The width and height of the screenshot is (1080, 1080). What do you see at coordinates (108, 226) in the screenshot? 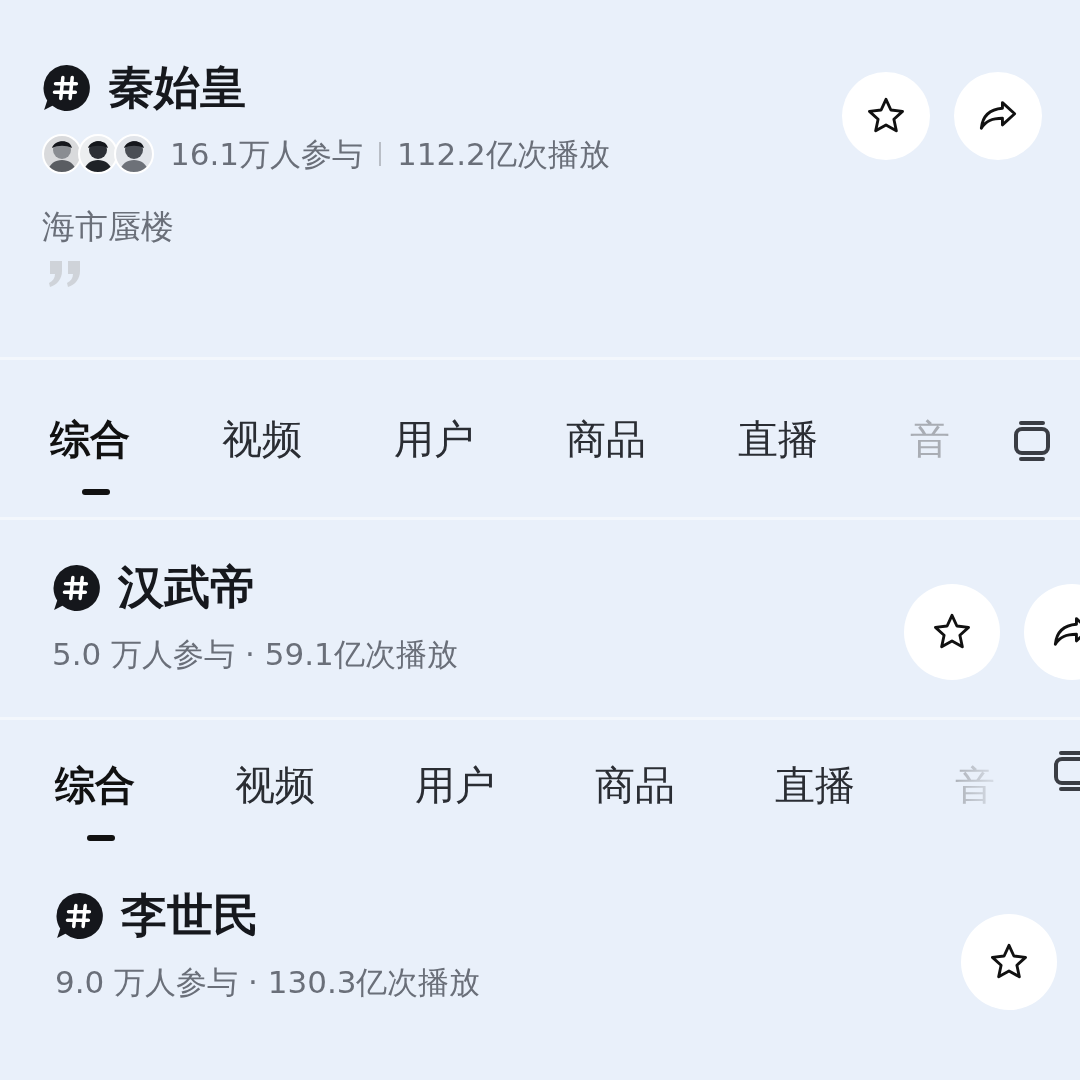
I see `topic-description: 海市蜃楼` at bounding box center [108, 226].